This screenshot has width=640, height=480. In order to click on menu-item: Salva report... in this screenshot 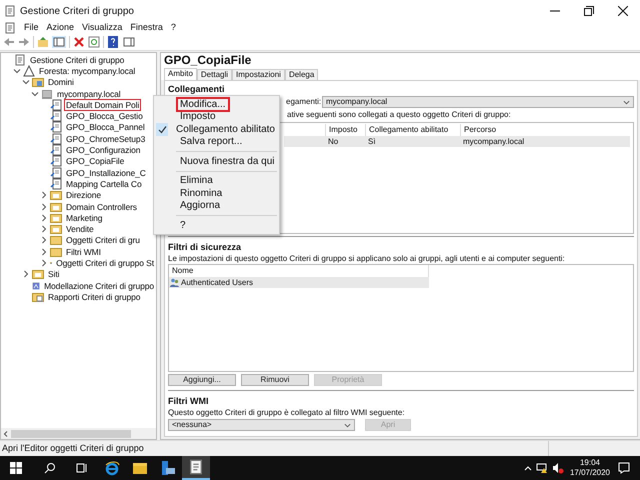, I will do `click(211, 142)`.